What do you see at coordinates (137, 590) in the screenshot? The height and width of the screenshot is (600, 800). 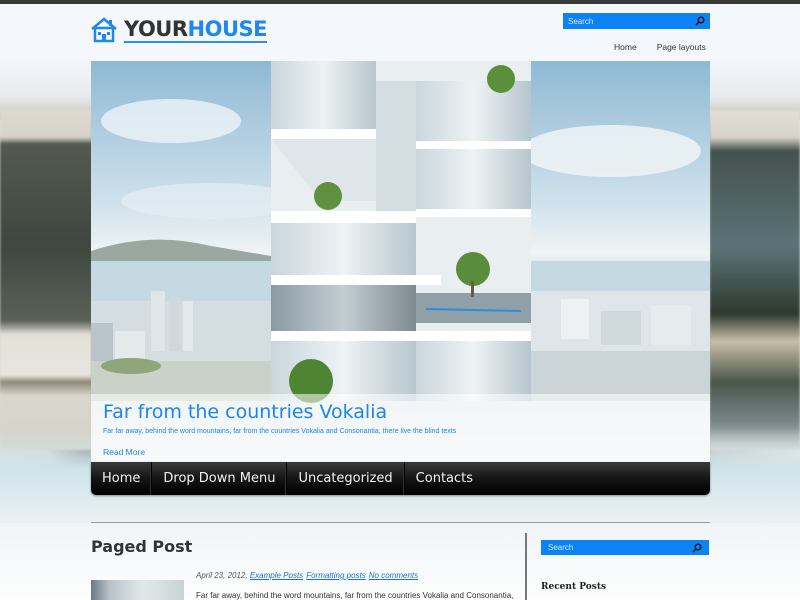 I see `post-thumbnail` at bounding box center [137, 590].